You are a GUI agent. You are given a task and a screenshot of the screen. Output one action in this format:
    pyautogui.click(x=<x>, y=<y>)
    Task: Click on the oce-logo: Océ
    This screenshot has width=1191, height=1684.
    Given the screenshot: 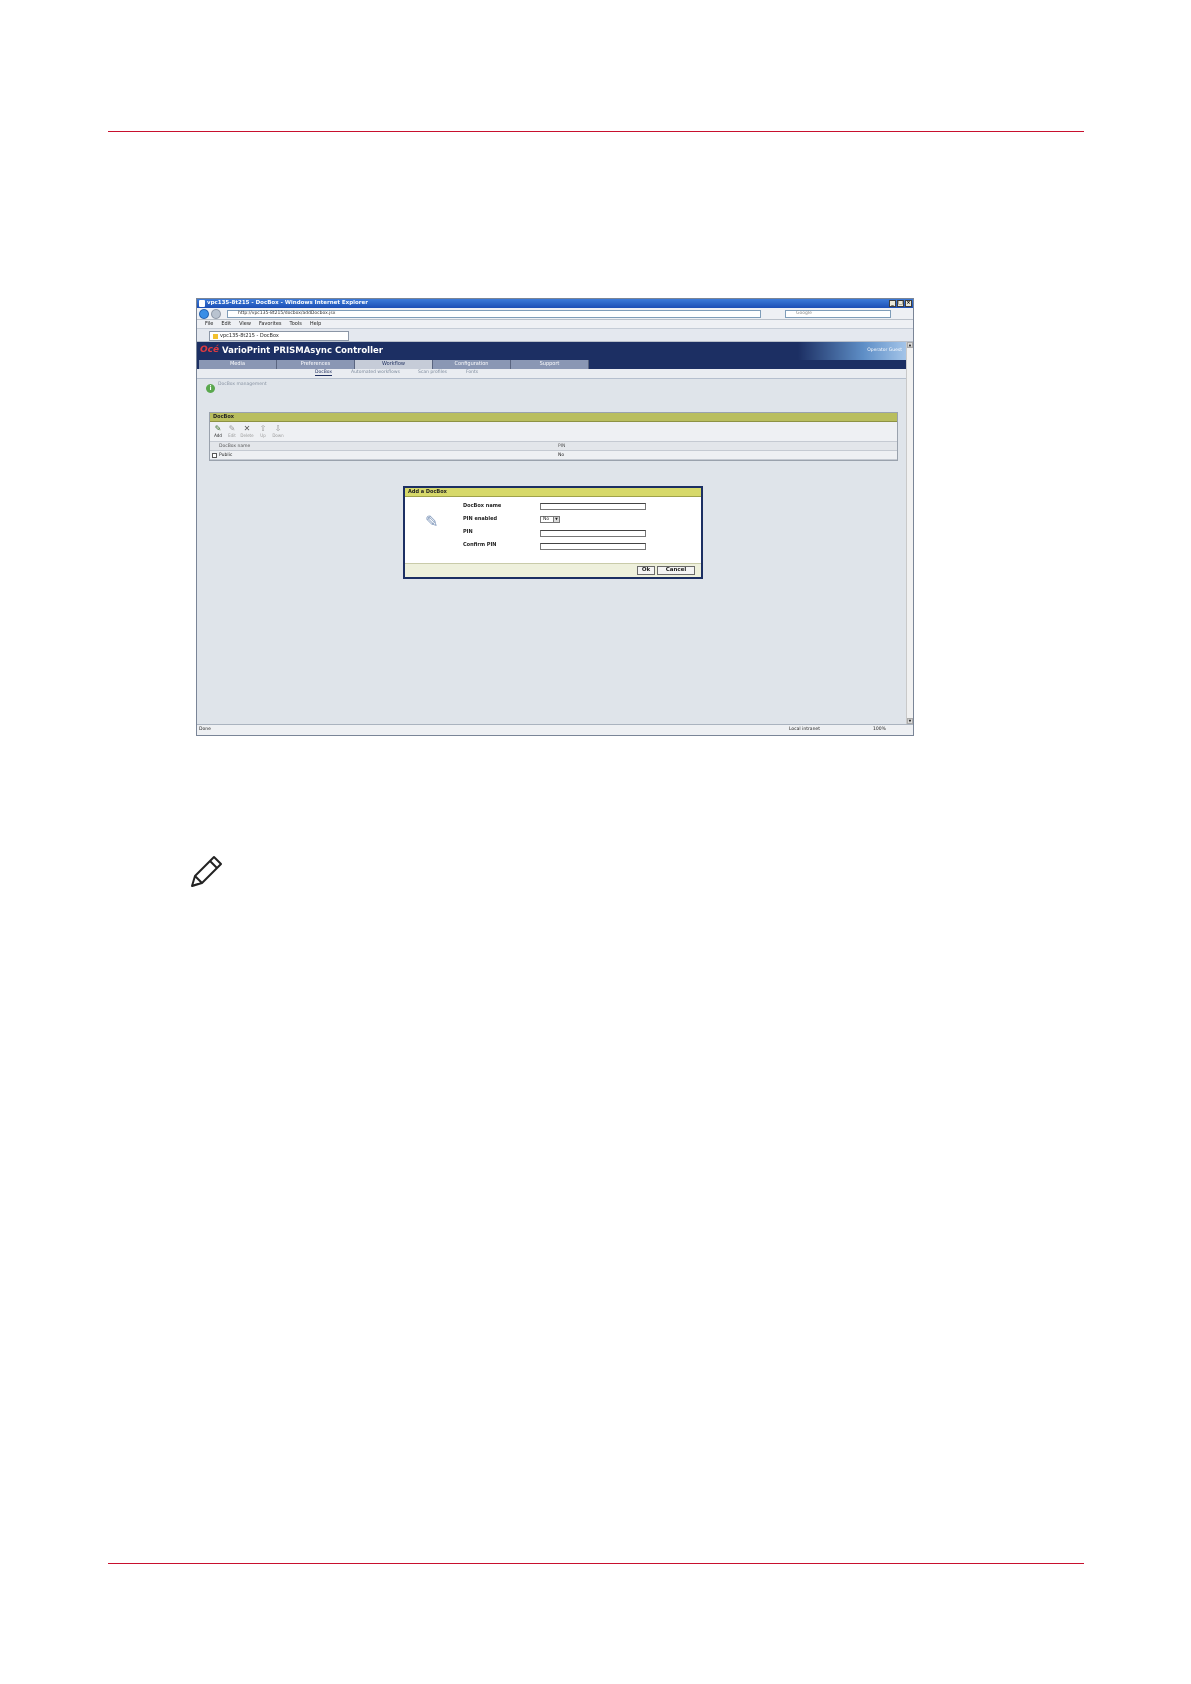 What is the action you would take?
    pyautogui.click(x=210, y=350)
    